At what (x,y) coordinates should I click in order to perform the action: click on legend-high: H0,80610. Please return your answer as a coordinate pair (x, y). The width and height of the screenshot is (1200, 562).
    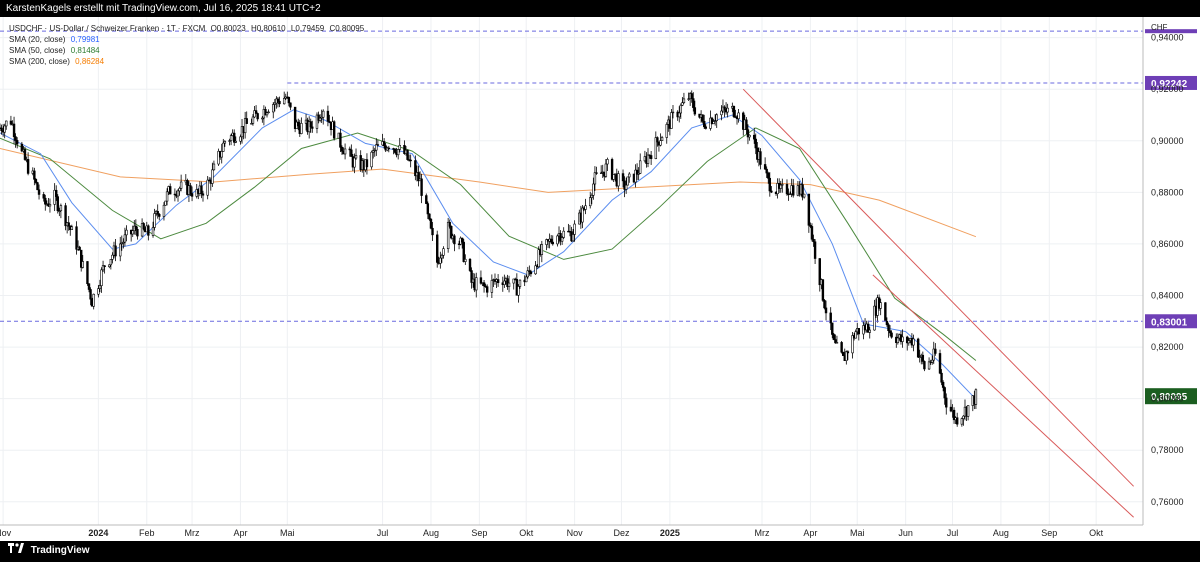
    Looking at the image, I should click on (268, 28).